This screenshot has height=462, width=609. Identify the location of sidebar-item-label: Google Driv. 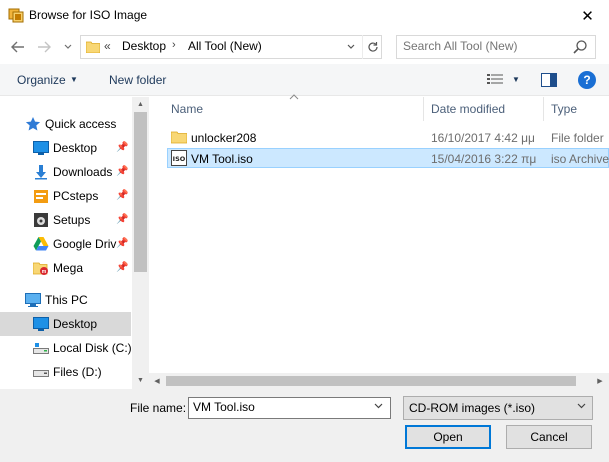
(85, 244).